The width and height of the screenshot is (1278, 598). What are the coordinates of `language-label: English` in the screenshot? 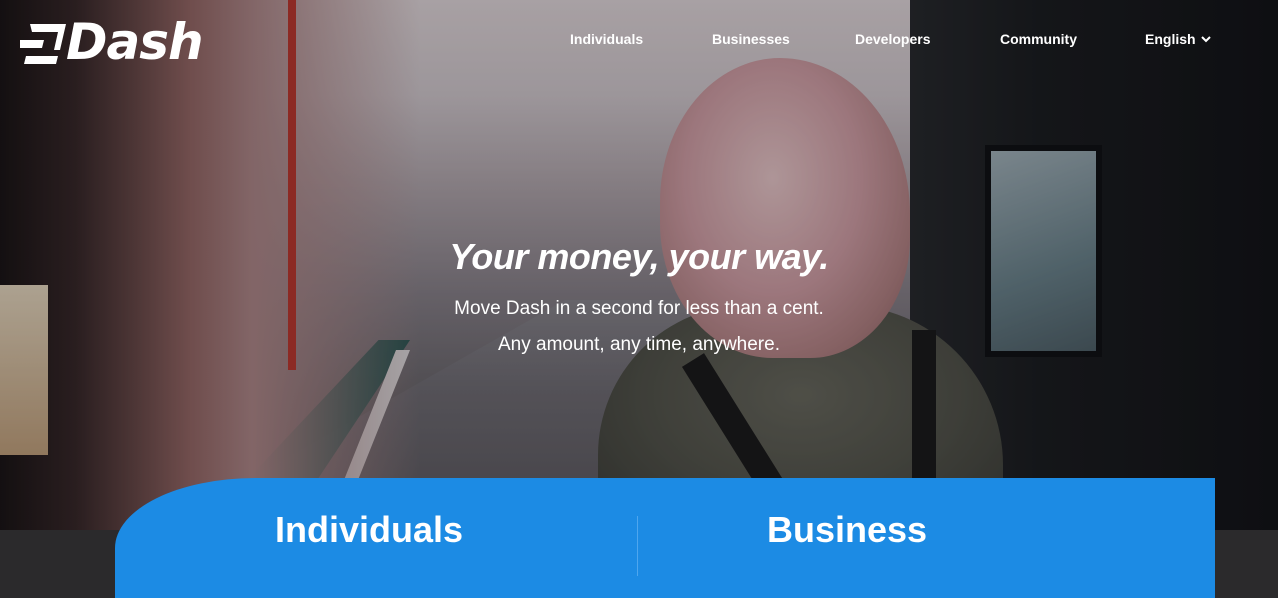 It's located at (1170, 39).